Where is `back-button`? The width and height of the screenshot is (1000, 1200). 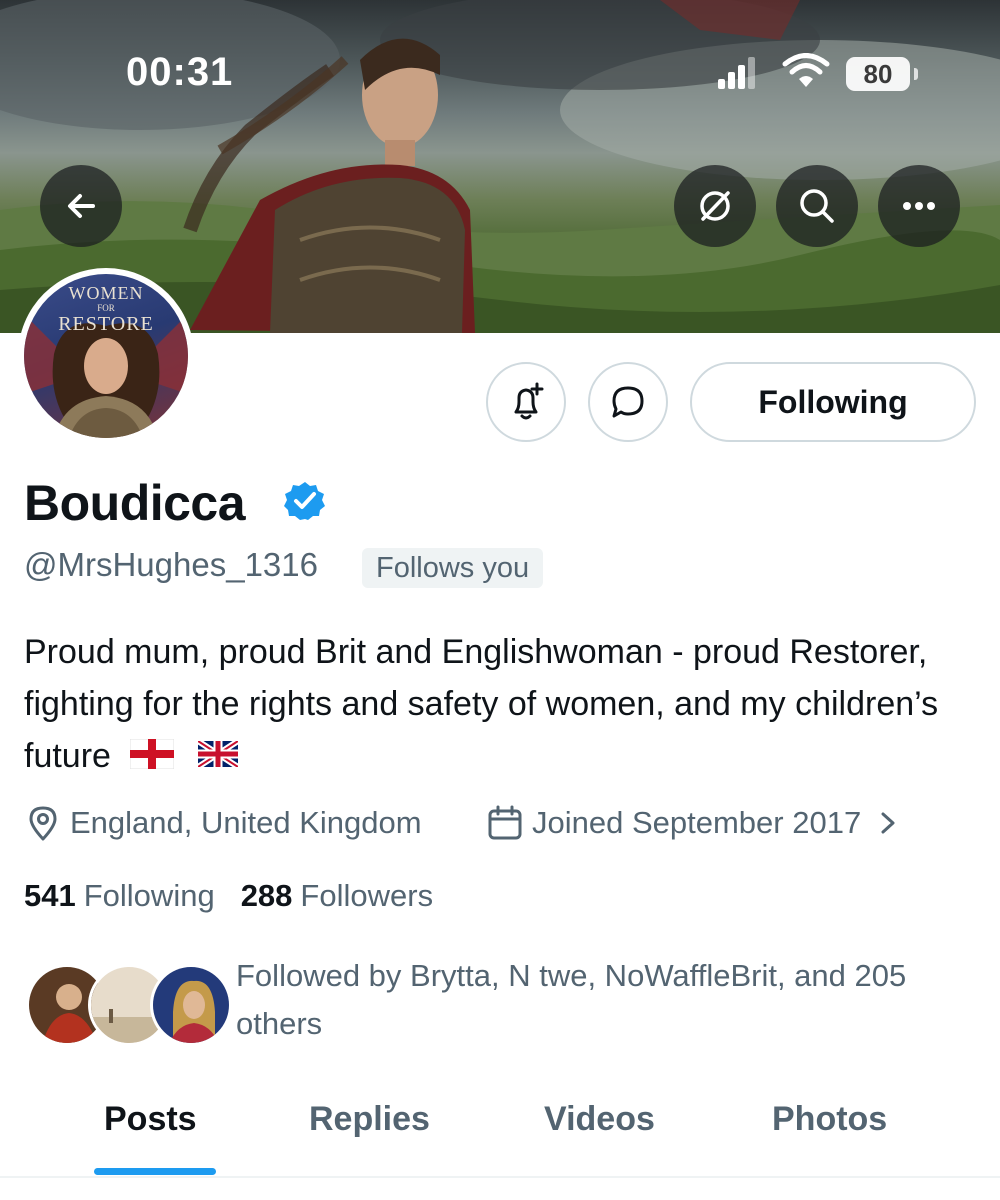
back-button is located at coordinates (81, 206).